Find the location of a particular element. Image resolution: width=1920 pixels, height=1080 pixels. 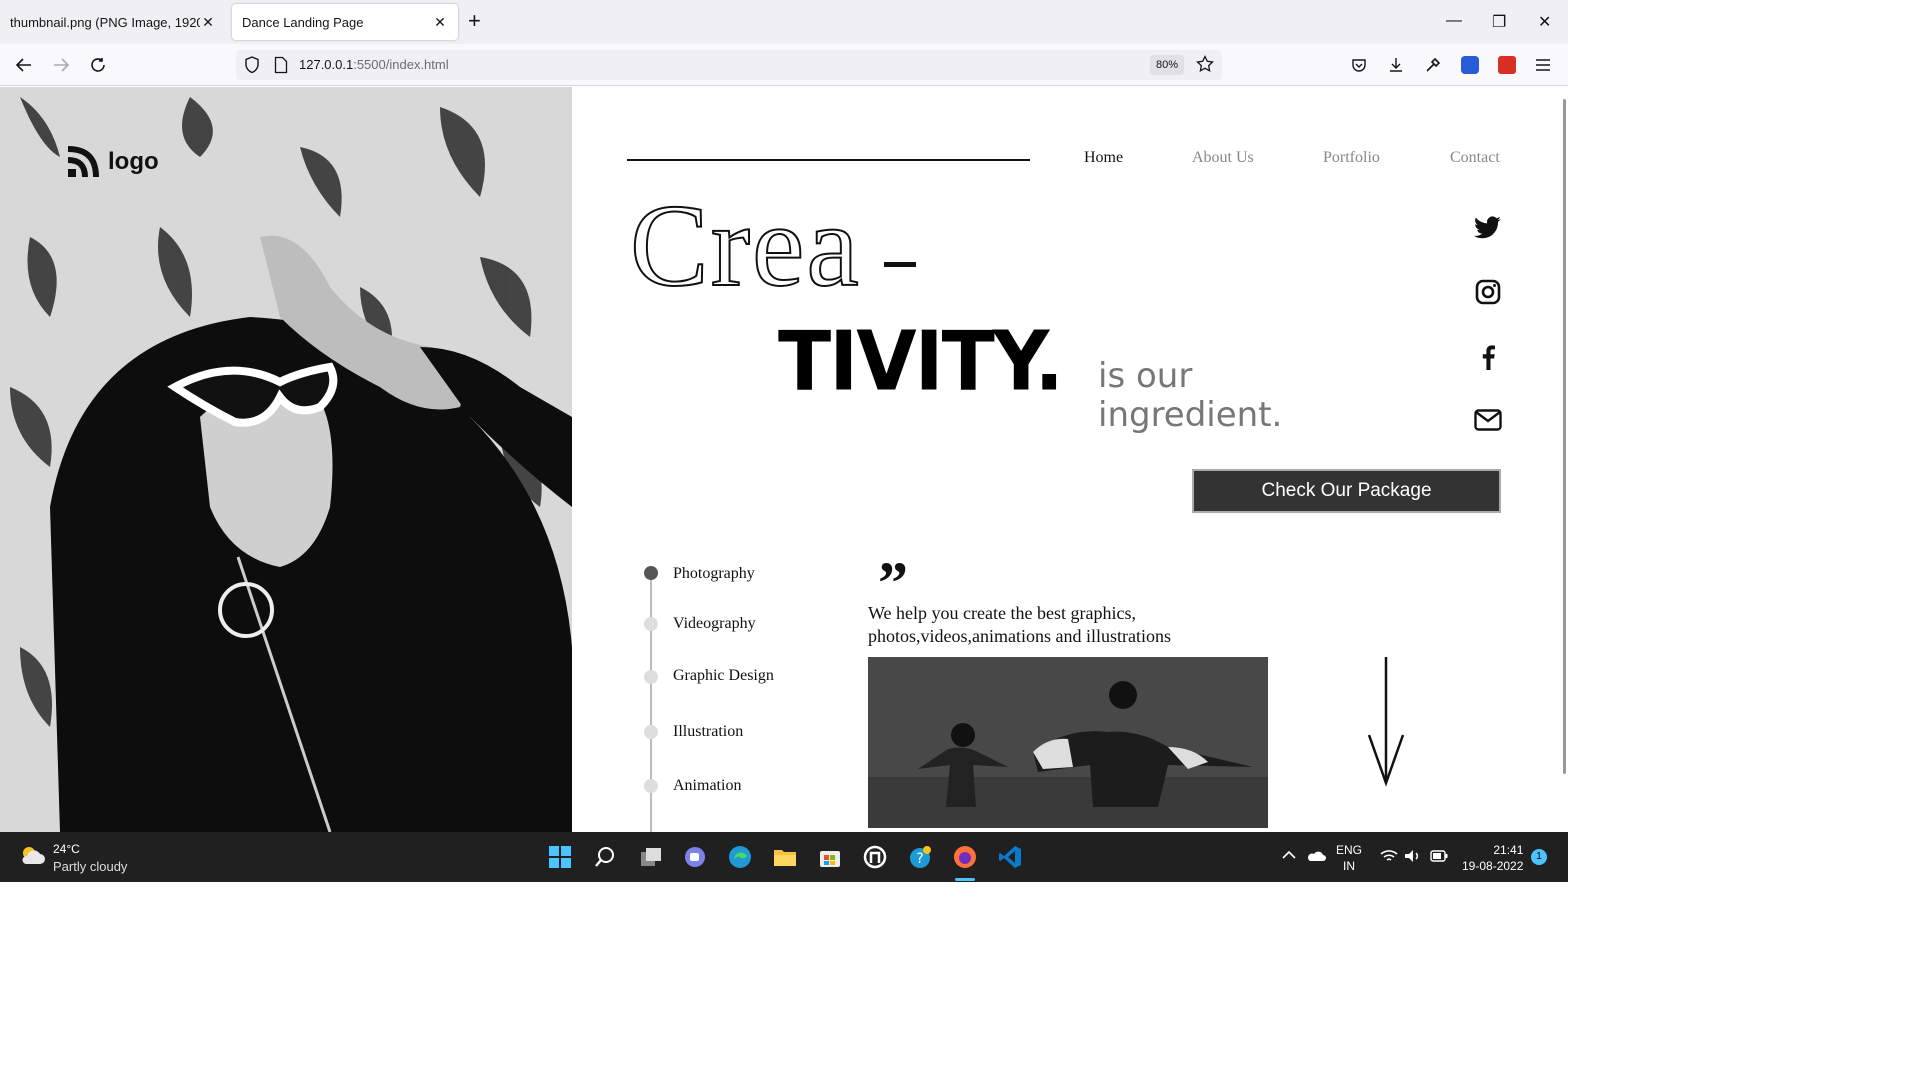

header-divider is located at coordinates (828, 160).